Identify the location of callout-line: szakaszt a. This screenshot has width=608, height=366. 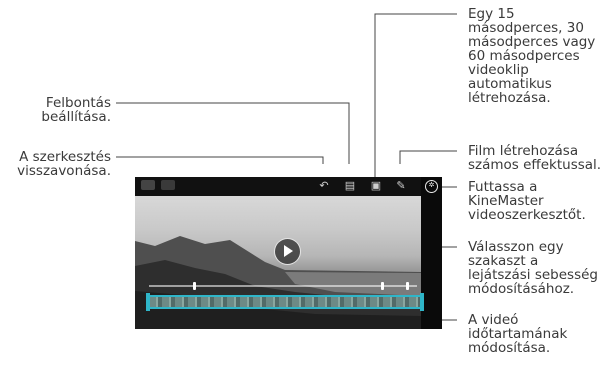
(503, 261).